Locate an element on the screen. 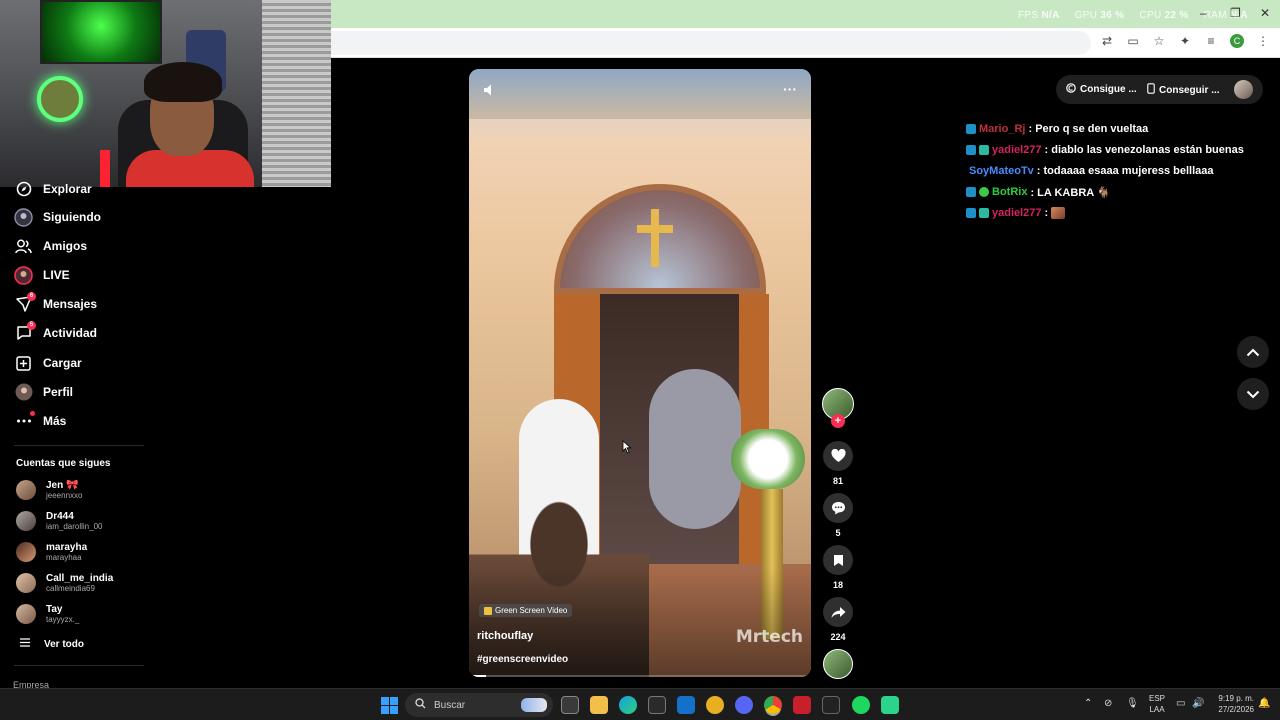 This screenshot has height=720, width=1280. followed-account: Call_me_india callmeindia69 is located at coordinates (64, 583).